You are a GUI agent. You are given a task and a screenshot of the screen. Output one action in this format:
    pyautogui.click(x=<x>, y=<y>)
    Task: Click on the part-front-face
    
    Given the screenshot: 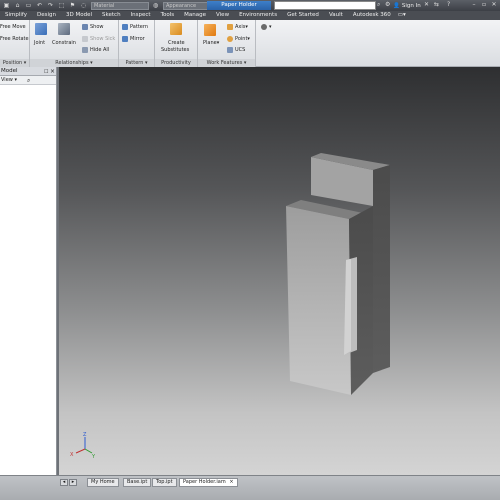 What is the action you would take?
    pyautogui.click(x=318, y=300)
    